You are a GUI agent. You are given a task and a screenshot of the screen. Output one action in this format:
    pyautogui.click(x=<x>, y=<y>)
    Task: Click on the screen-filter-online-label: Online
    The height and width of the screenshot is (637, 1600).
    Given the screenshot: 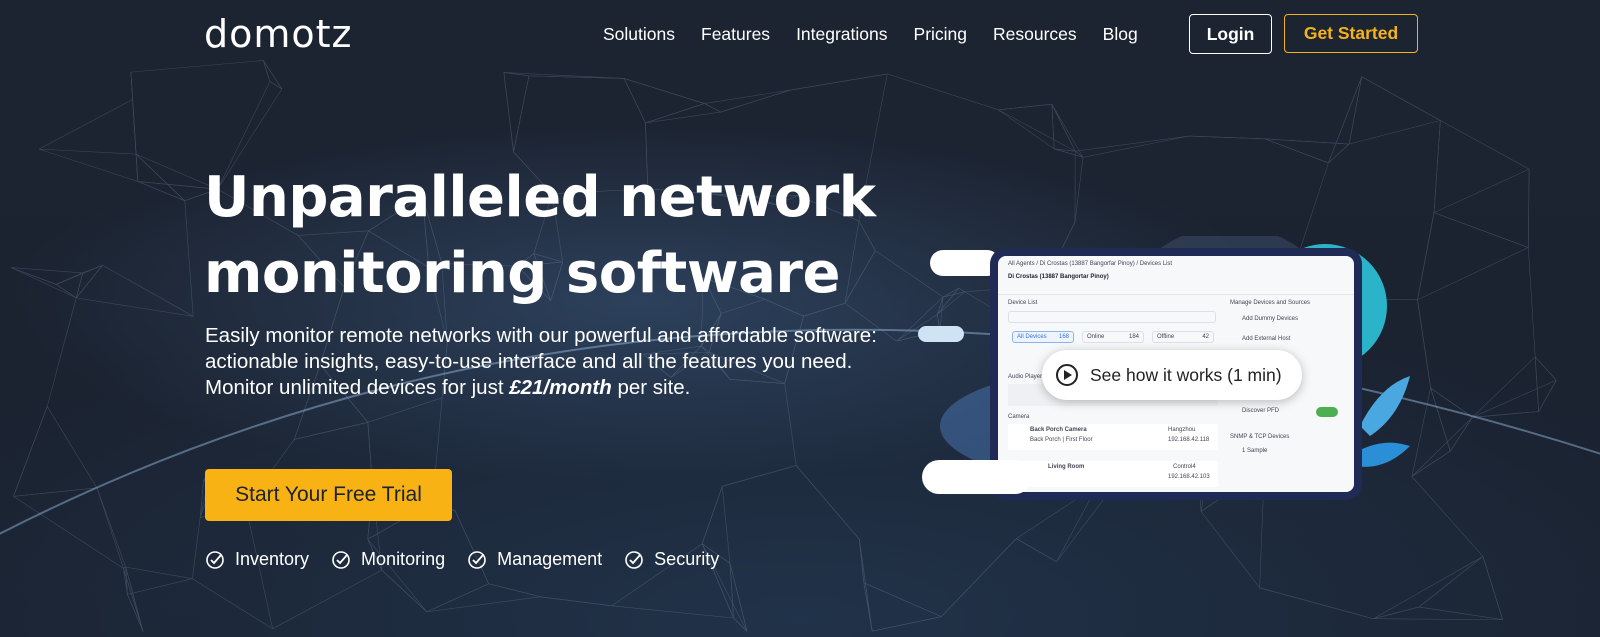 What is the action you would take?
    pyautogui.click(x=1096, y=337)
    